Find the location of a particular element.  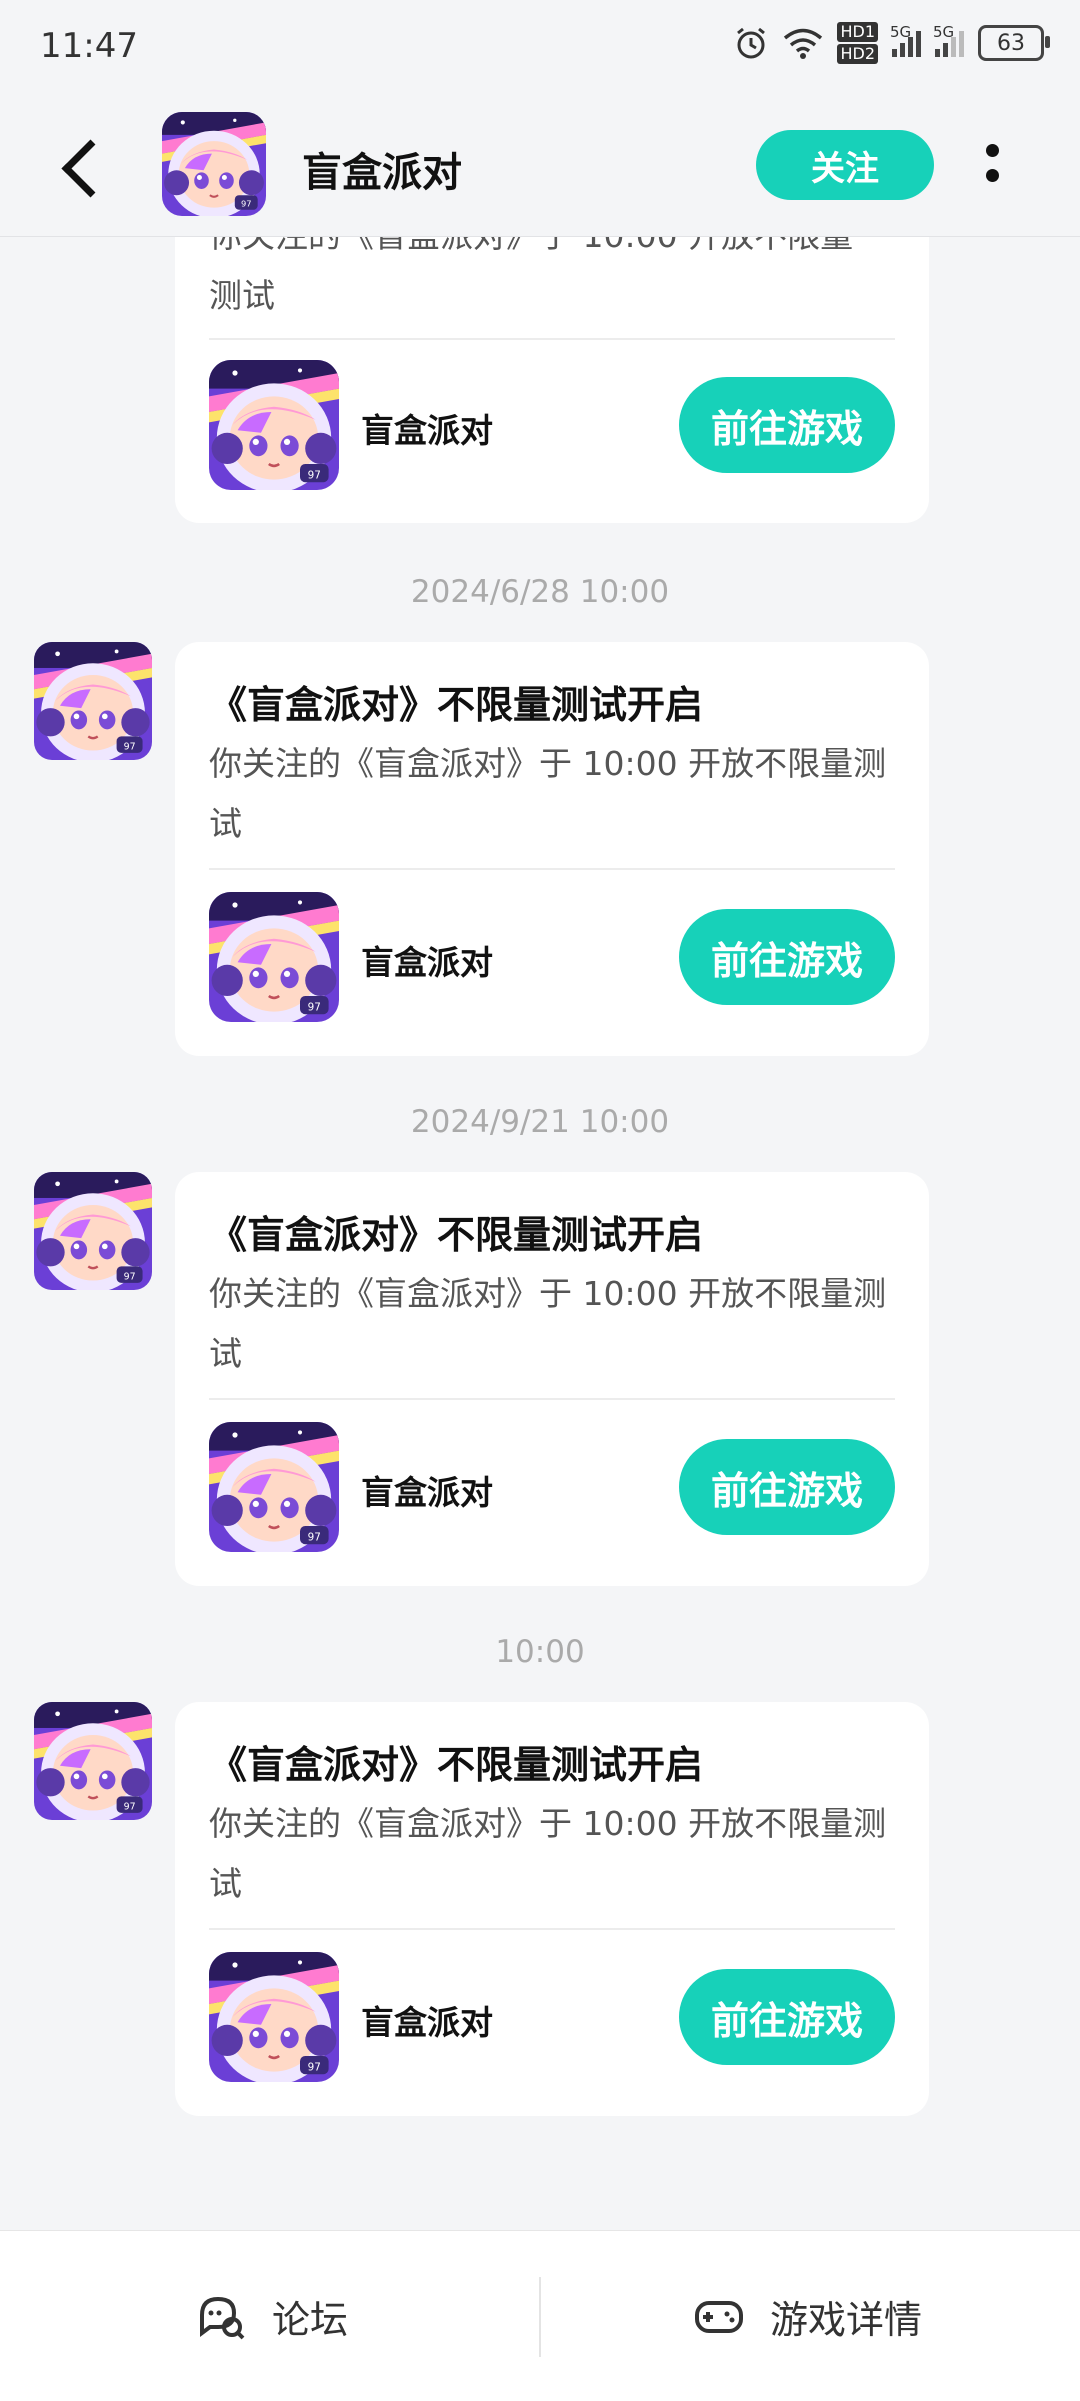

top-header: 盲盒派对 关注 is located at coordinates (540, 166).